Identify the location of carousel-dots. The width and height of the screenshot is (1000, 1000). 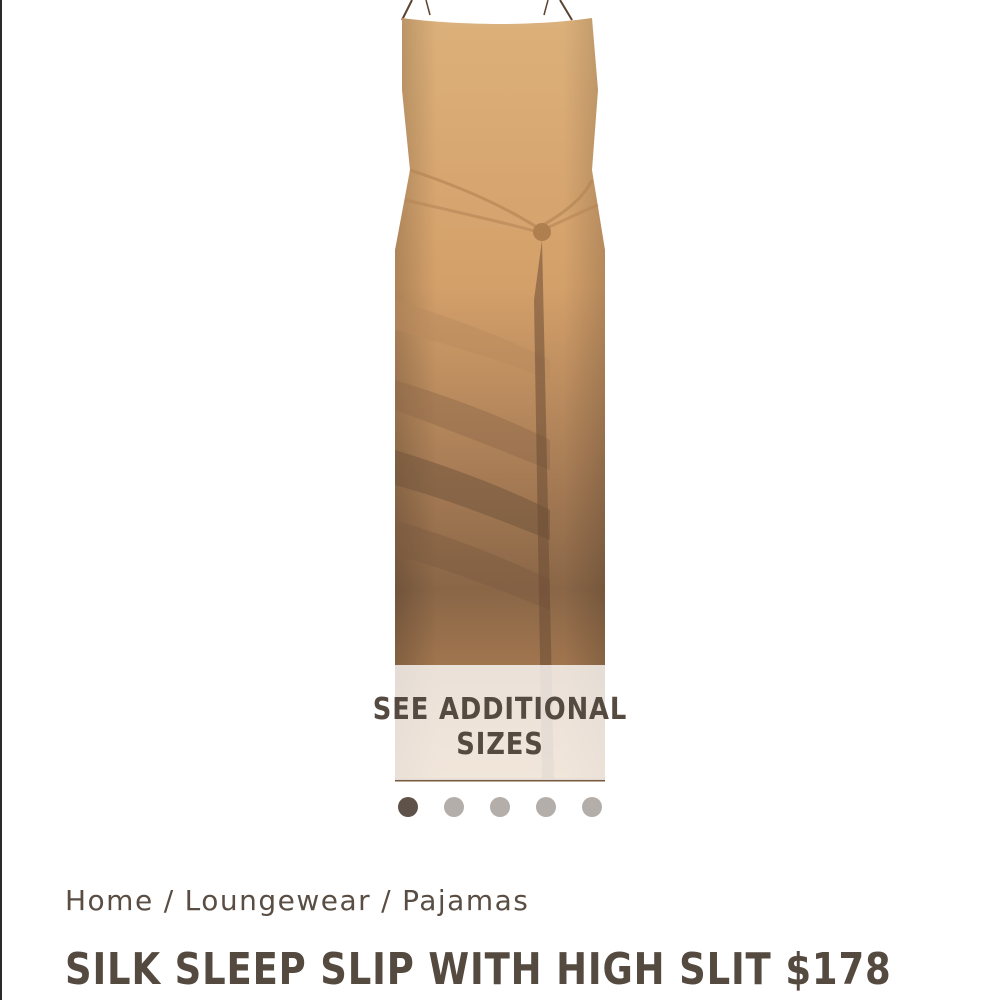
(500, 807).